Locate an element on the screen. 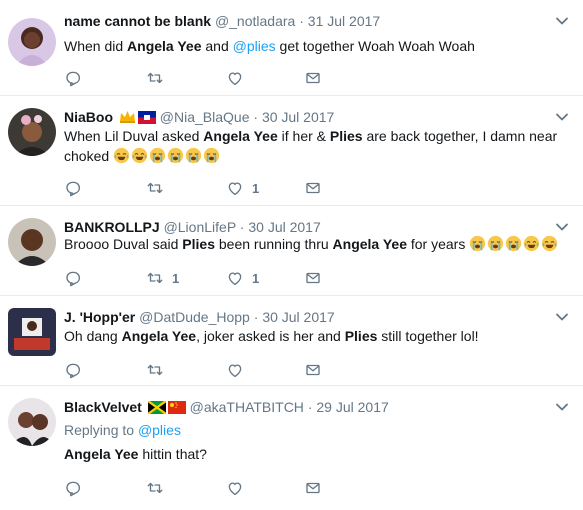 This screenshot has height=510, width=583. timestamp: 31 Jul 2017 is located at coordinates (344, 21).